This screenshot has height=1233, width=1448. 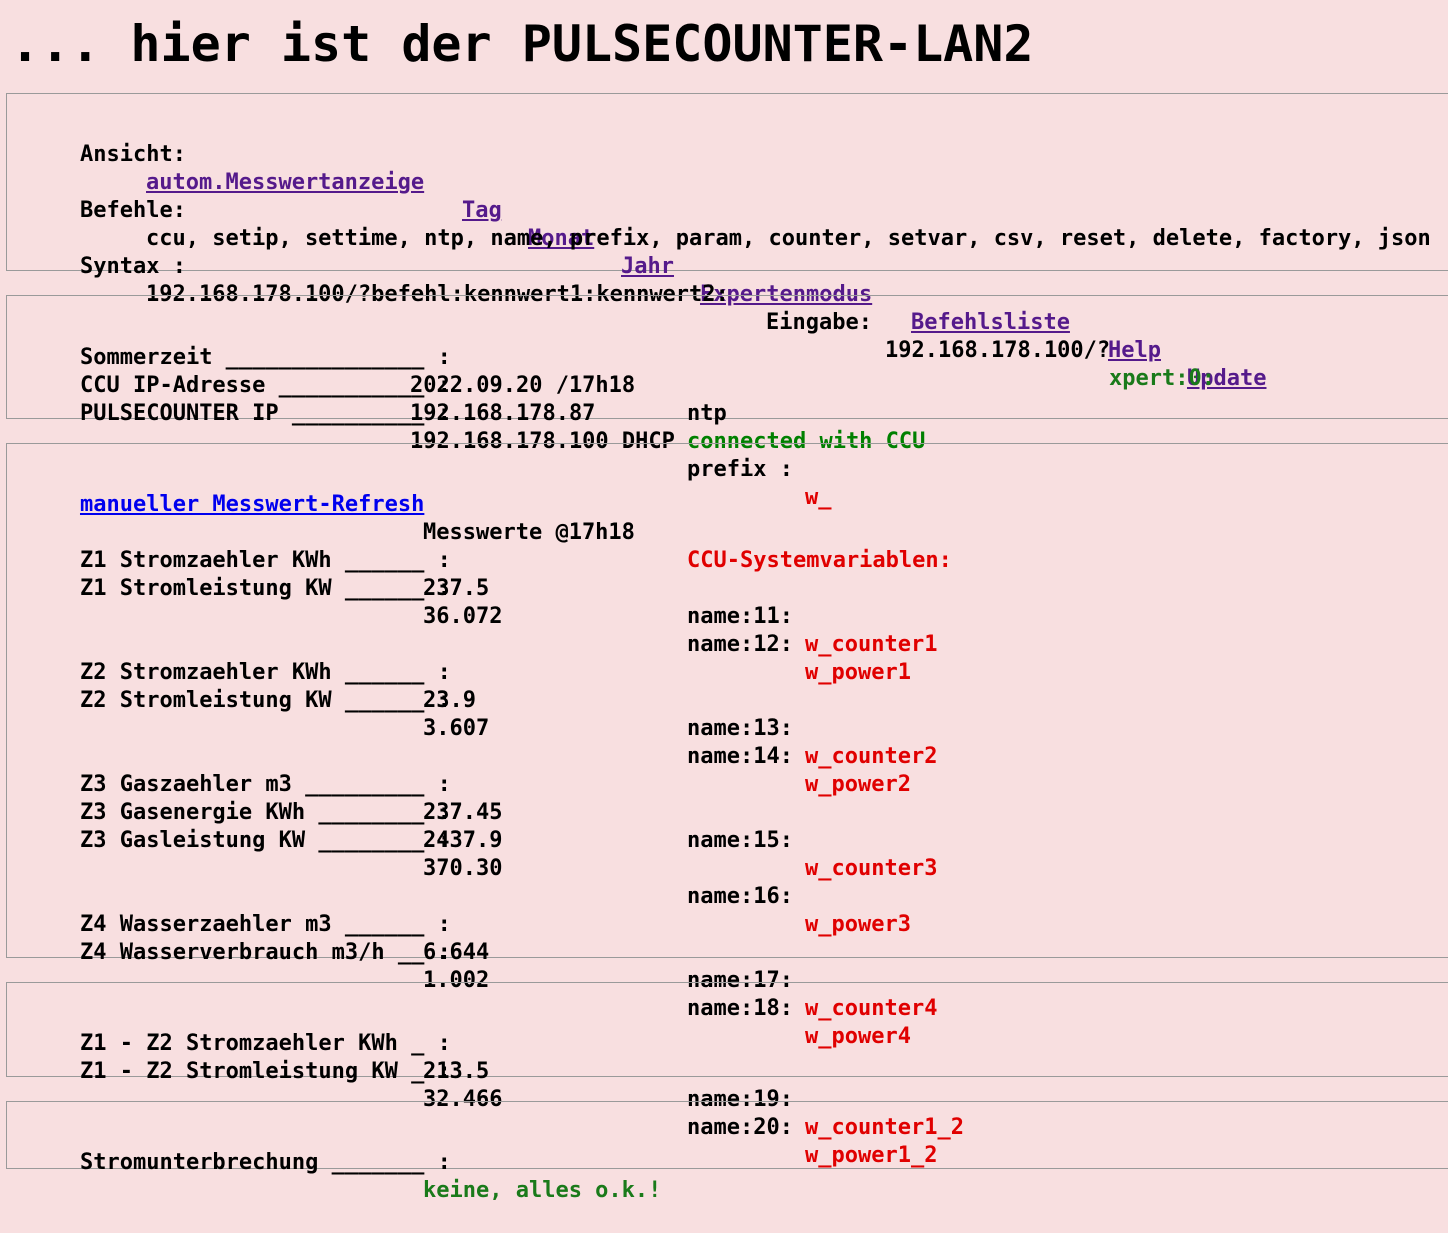 What do you see at coordinates (265, 588) in the screenshot?
I see `measurement-label: Z1 Stromleistung KW ______ :` at bounding box center [265, 588].